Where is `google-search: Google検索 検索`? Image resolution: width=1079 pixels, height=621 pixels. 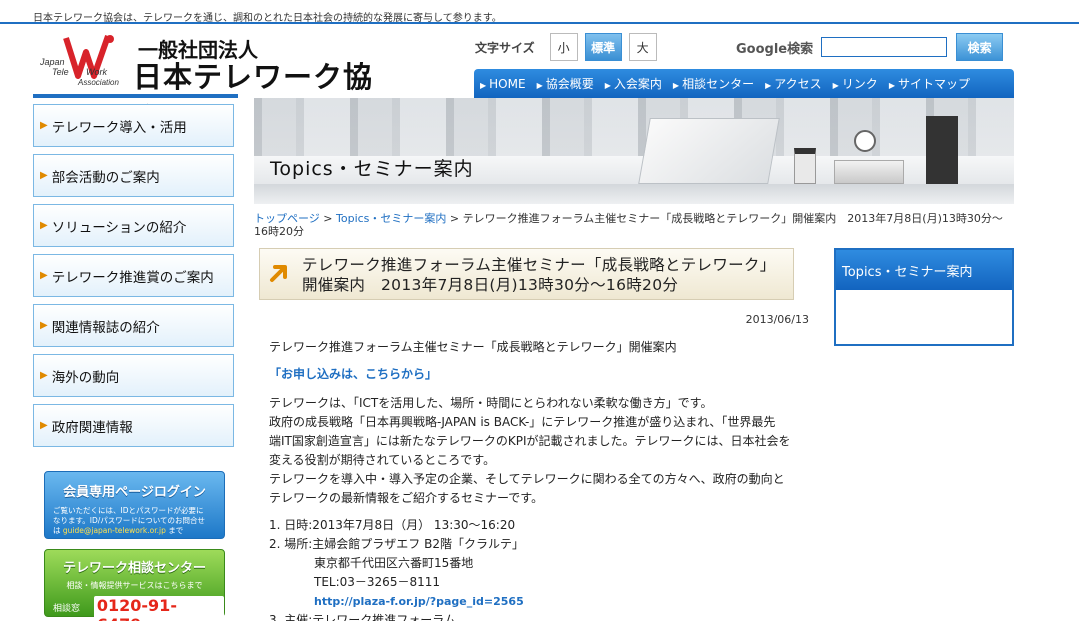 google-search: Google検索 検索 is located at coordinates (870, 47).